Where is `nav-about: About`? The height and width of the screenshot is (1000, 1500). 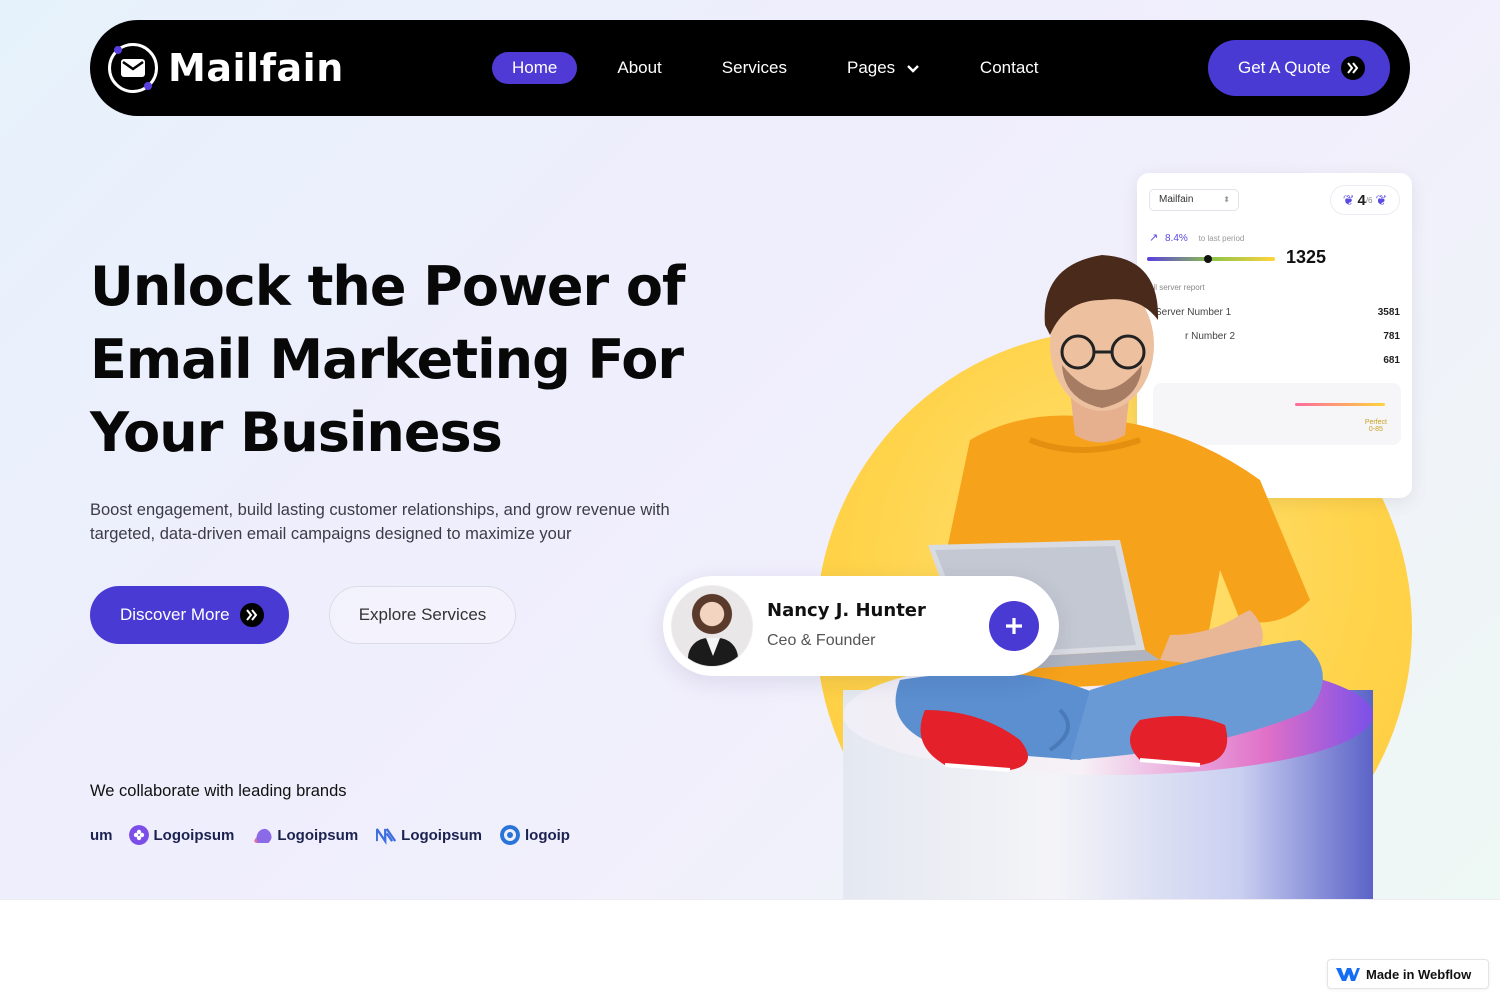 nav-about: About is located at coordinates (639, 68).